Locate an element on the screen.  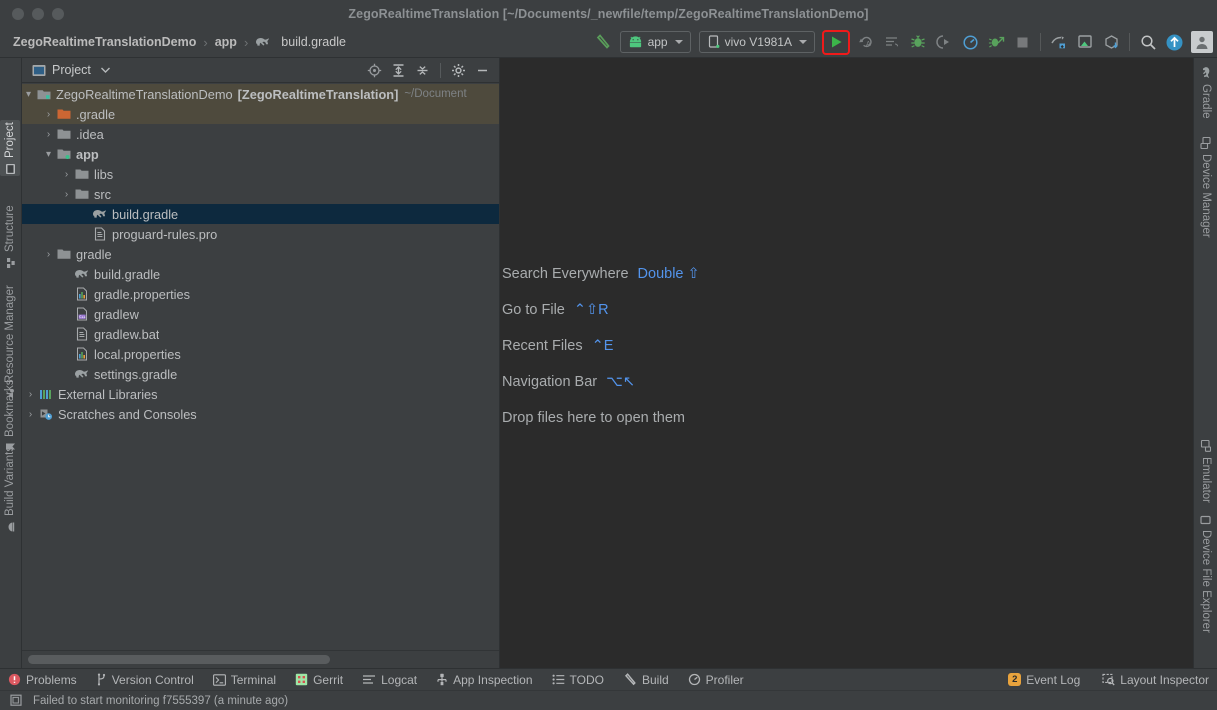
module-icon is located at coordinates (43, 94).